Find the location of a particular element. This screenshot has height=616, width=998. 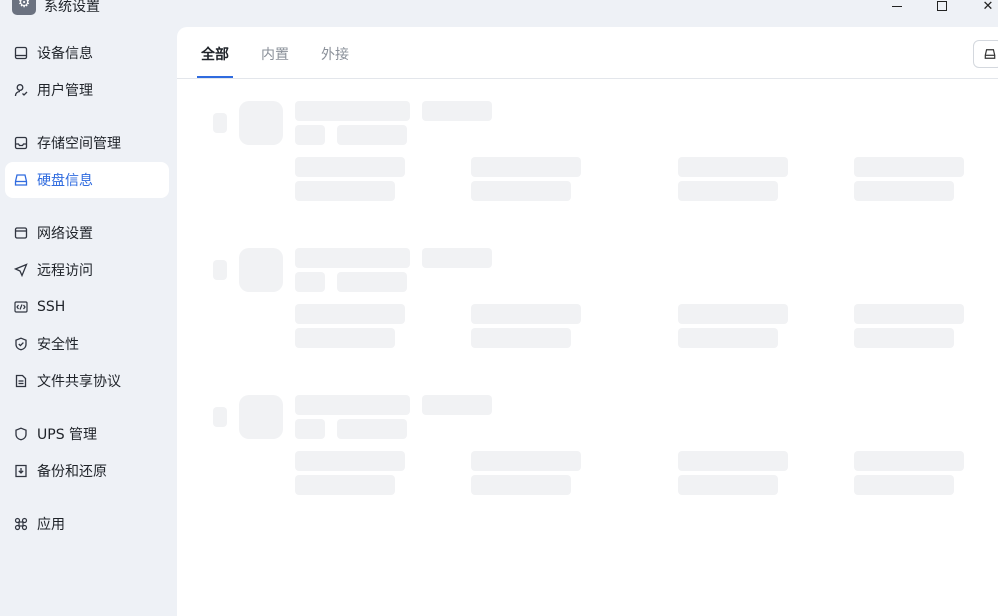

document-icon is located at coordinates (21, 381).